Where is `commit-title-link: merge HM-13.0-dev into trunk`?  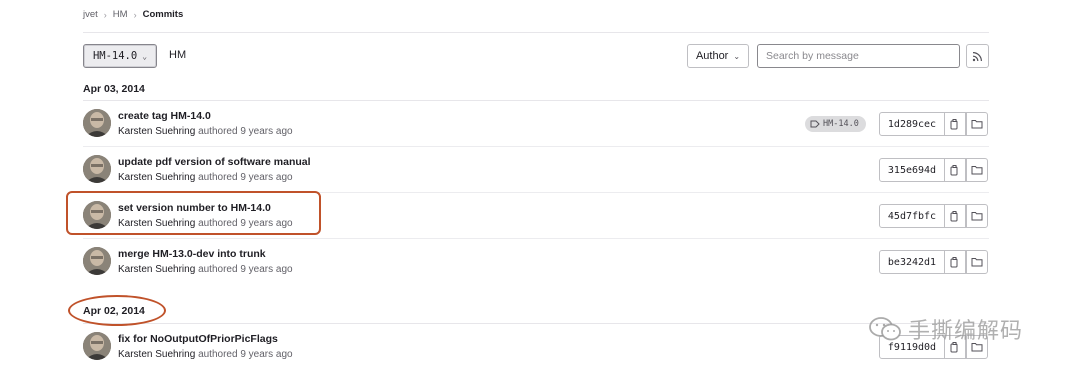
commit-title-link: merge HM-13.0-dev into trunk is located at coordinates (192, 254).